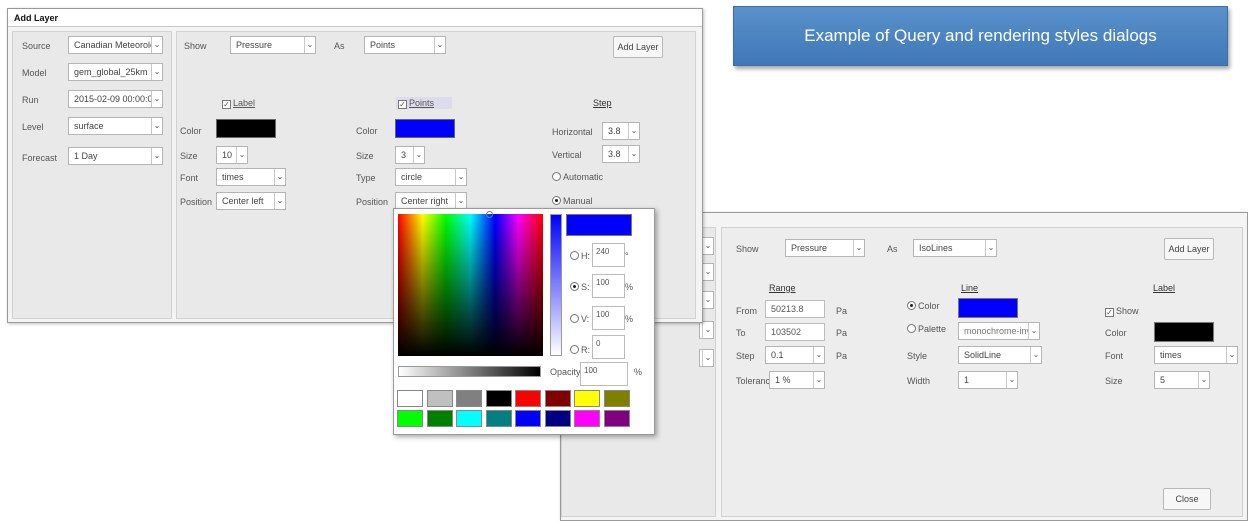 The image size is (1248, 521). Describe the element at coordinates (254, 45) in the screenshot. I see `show-value: Pressure` at that location.